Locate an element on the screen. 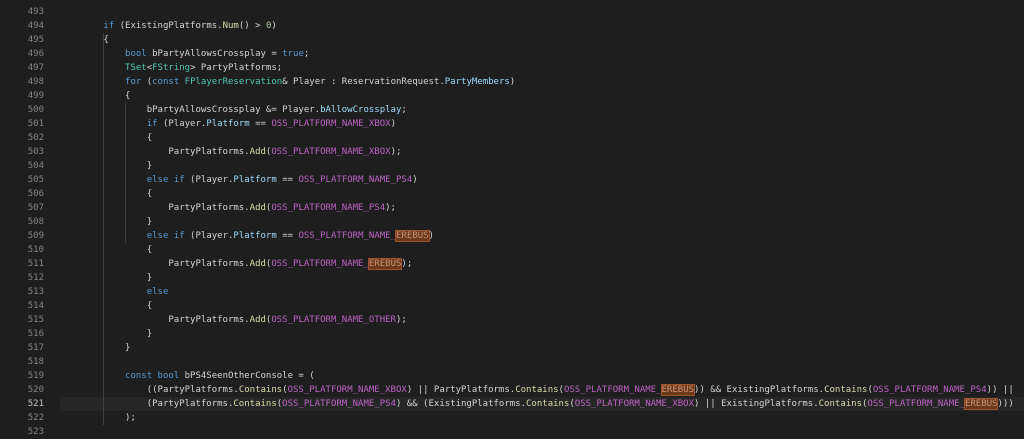  code-token: Add is located at coordinates (257, 264).